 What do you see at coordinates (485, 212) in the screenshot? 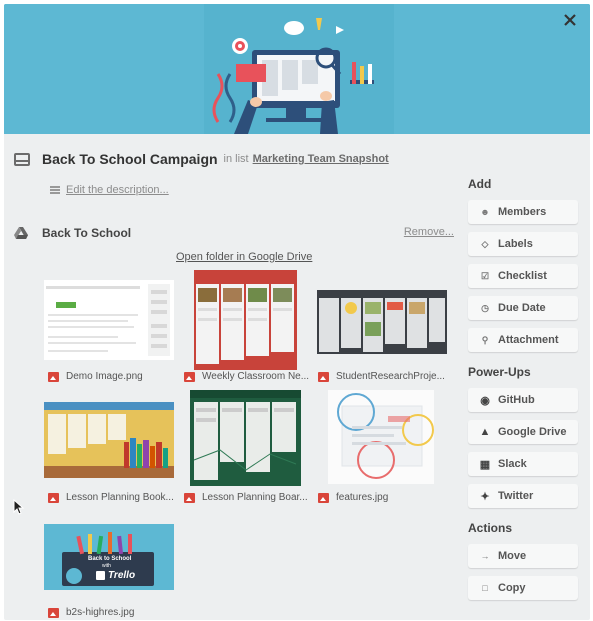
I see `person-icon: ☻` at bounding box center [485, 212].